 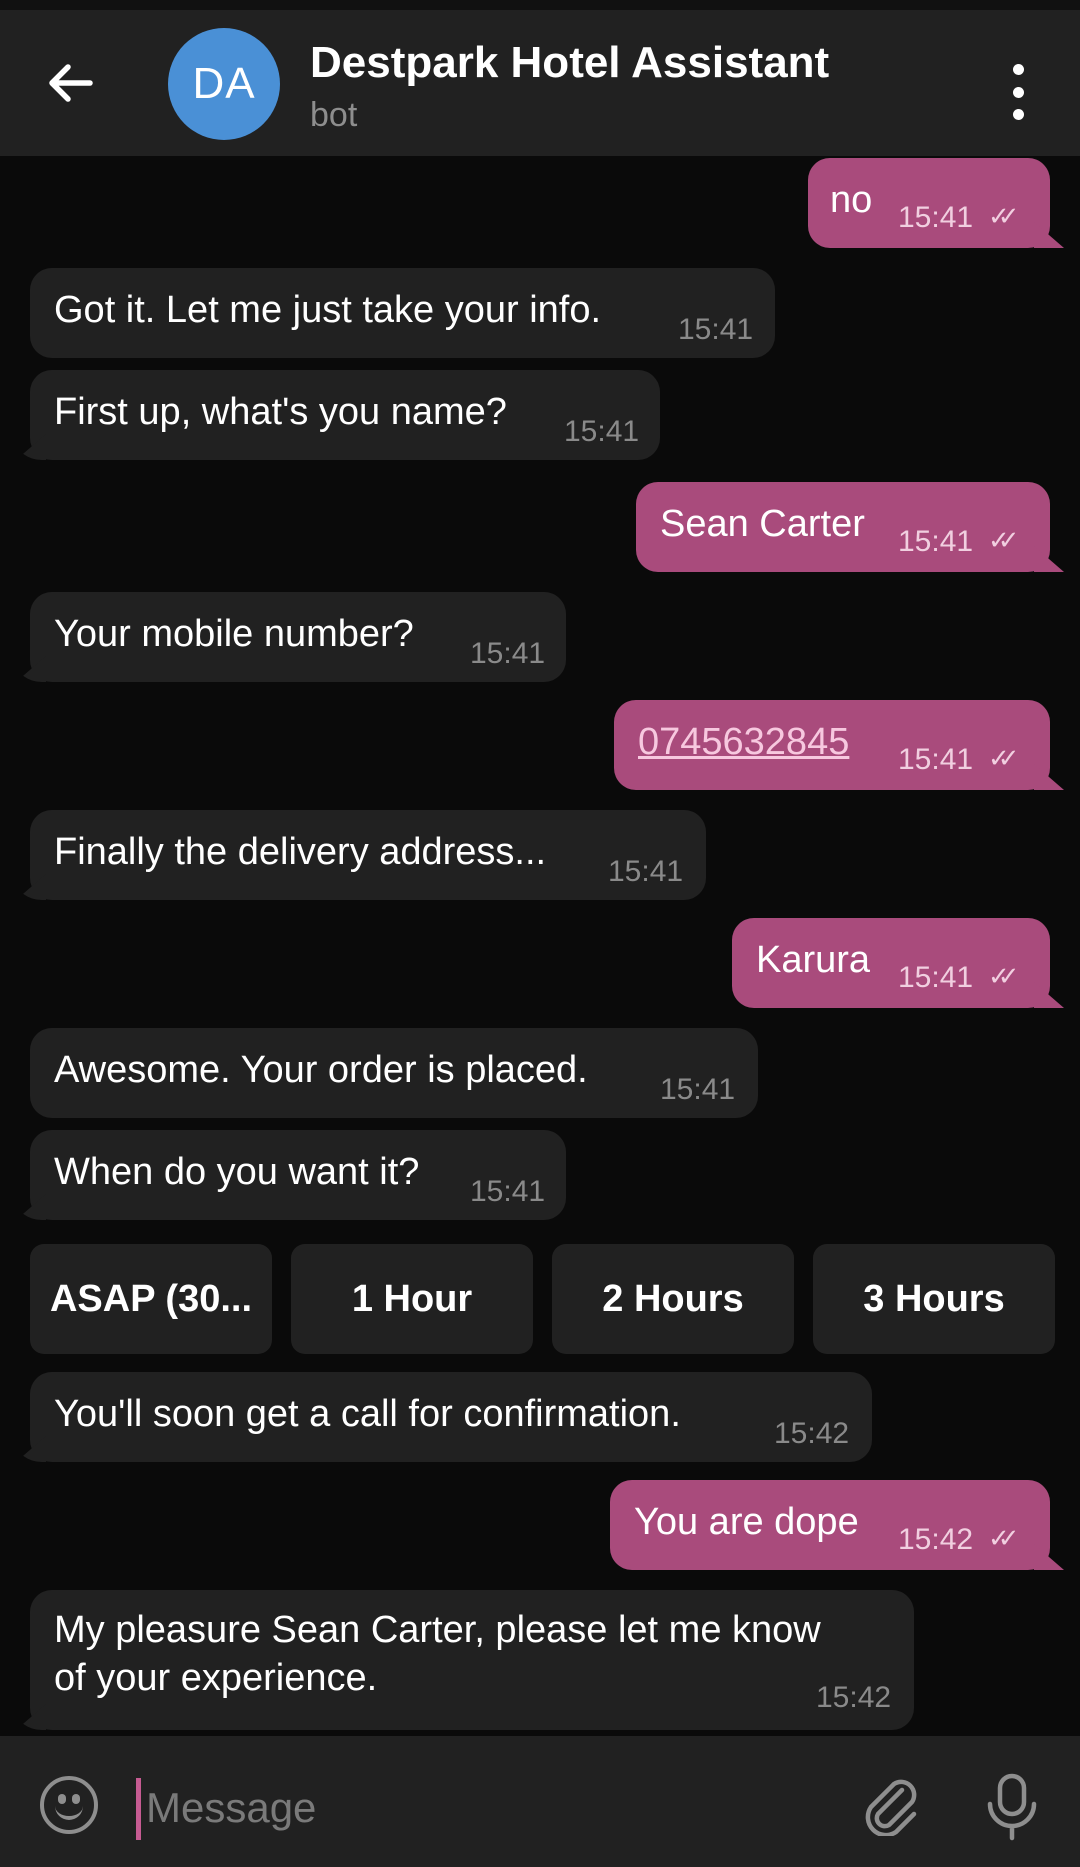 What do you see at coordinates (892, 1806) in the screenshot?
I see `paperclip-icon` at bounding box center [892, 1806].